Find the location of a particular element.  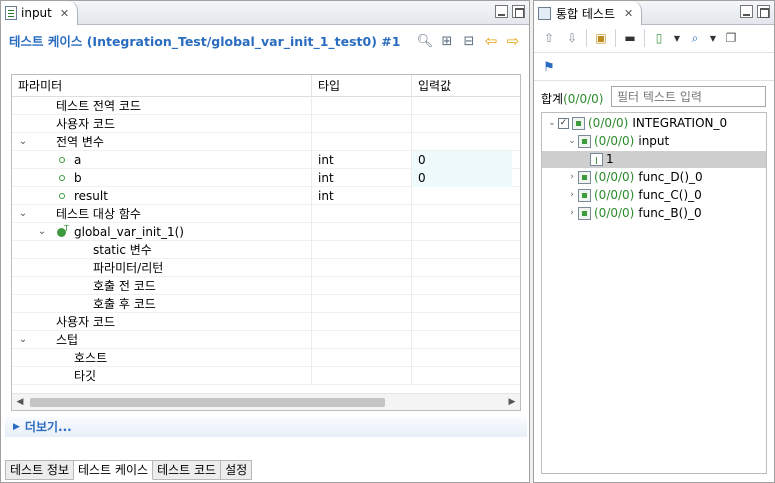

tree-node-integration: ⌄ ✓ (0/0/0) INTEGRATION_0 is located at coordinates (636, 123).